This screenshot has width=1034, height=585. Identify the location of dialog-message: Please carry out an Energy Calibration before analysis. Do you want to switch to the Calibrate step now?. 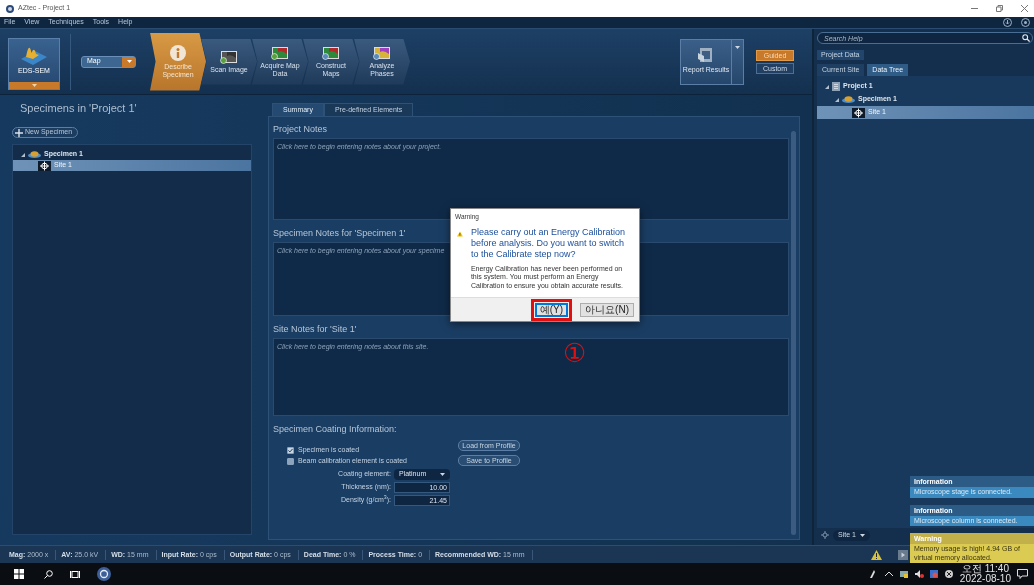
(548, 243).